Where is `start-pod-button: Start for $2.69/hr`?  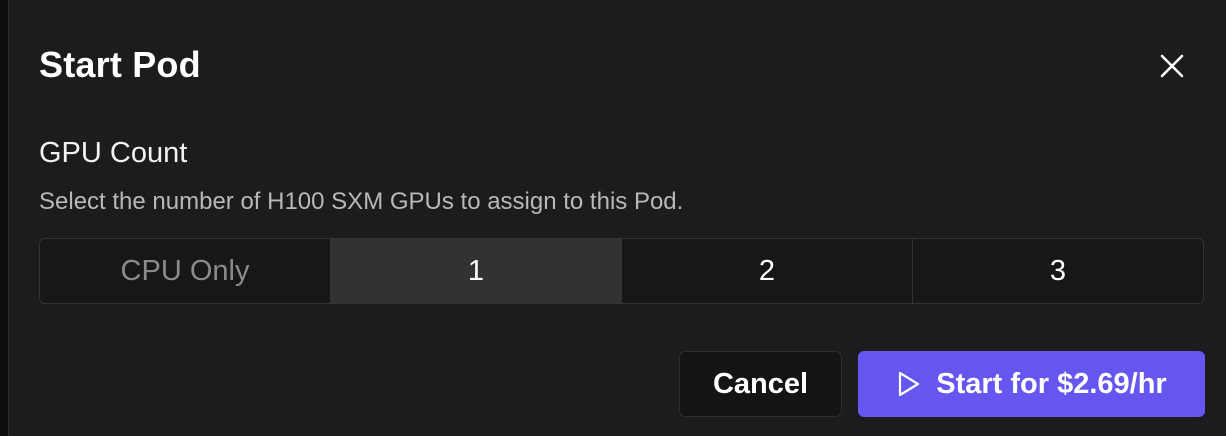 start-pod-button: Start for $2.69/hr is located at coordinates (1031, 384).